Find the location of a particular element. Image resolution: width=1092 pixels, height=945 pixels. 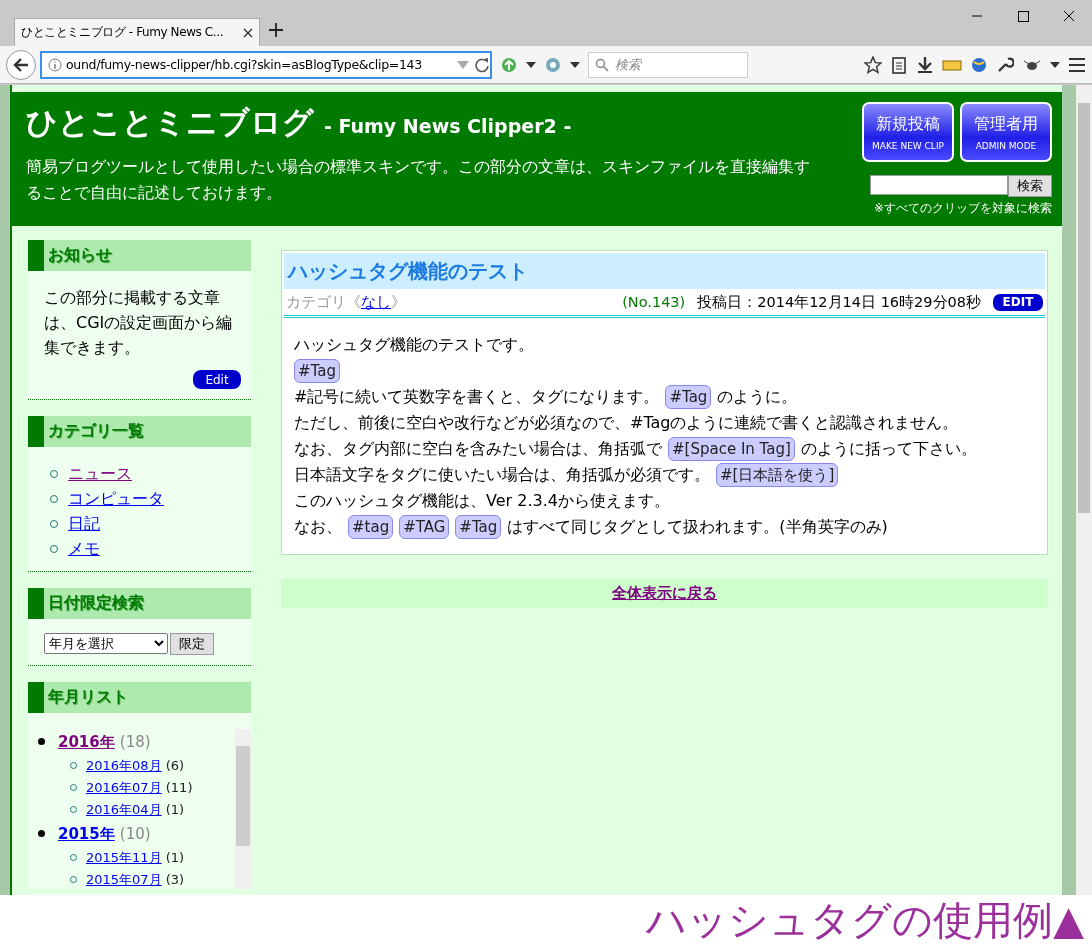

search-button: 検索 is located at coordinates (1030, 186).